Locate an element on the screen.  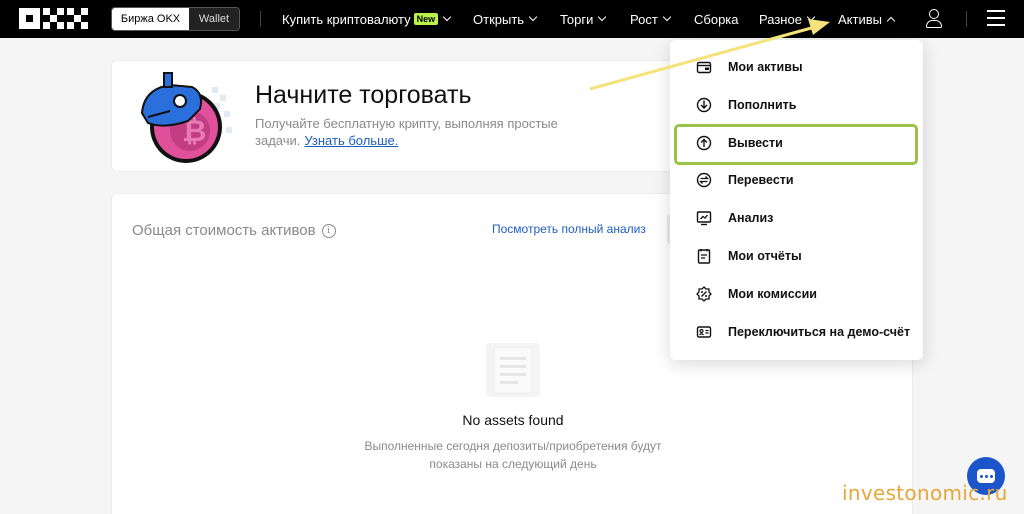
nav-assets-label: Активы is located at coordinates (860, 19).